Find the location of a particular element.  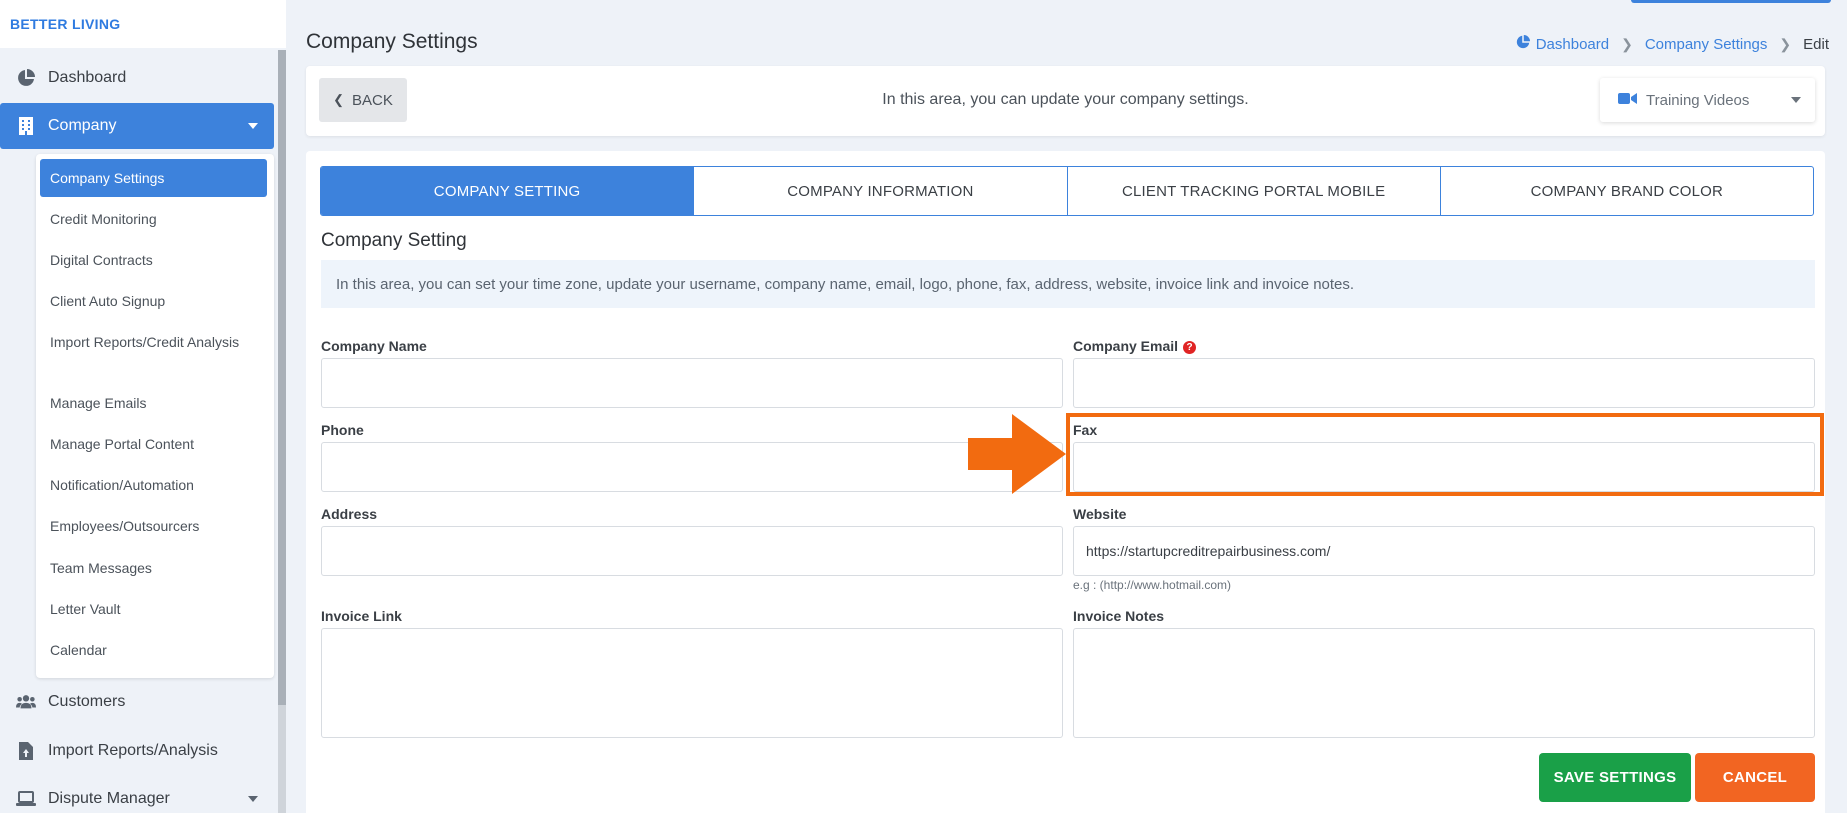

submenu-item-digital-contracts: Digital Contracts is located at coordinates (153, 260).